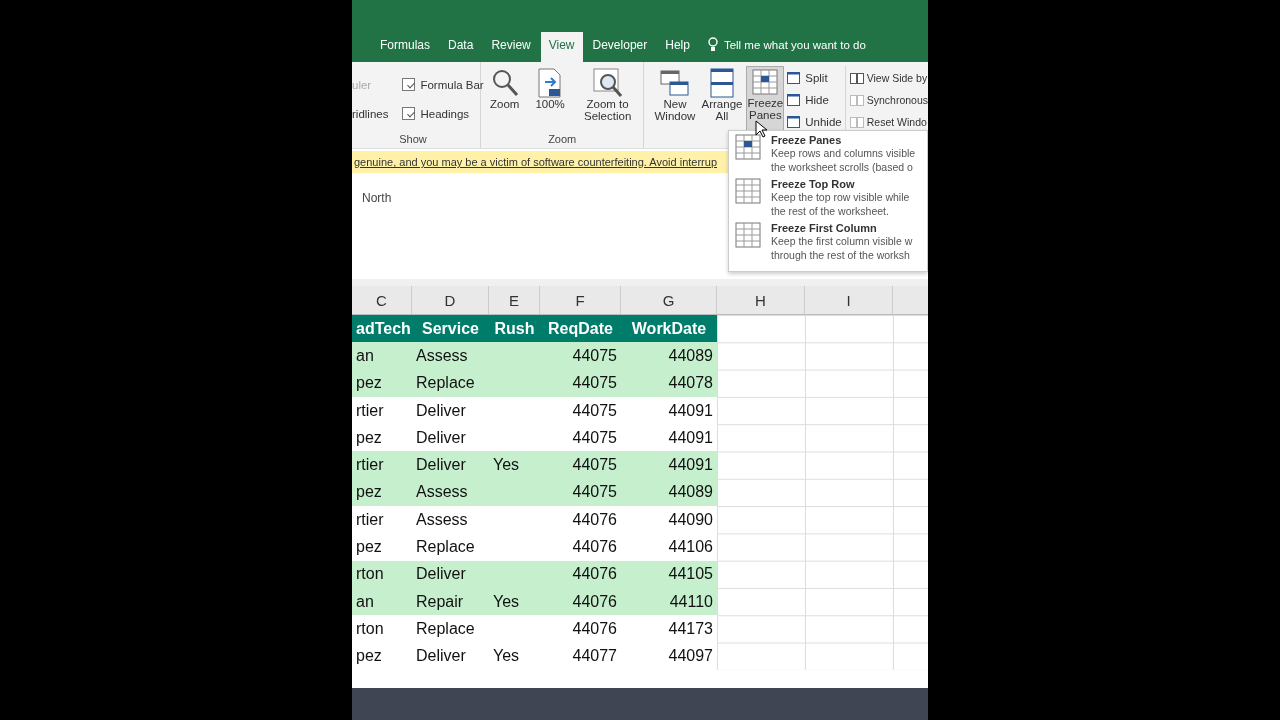 Image resolution: width=1280 pixels, height=720 pixels. I want to click on formula-bar-value: North, so click(377, 198).